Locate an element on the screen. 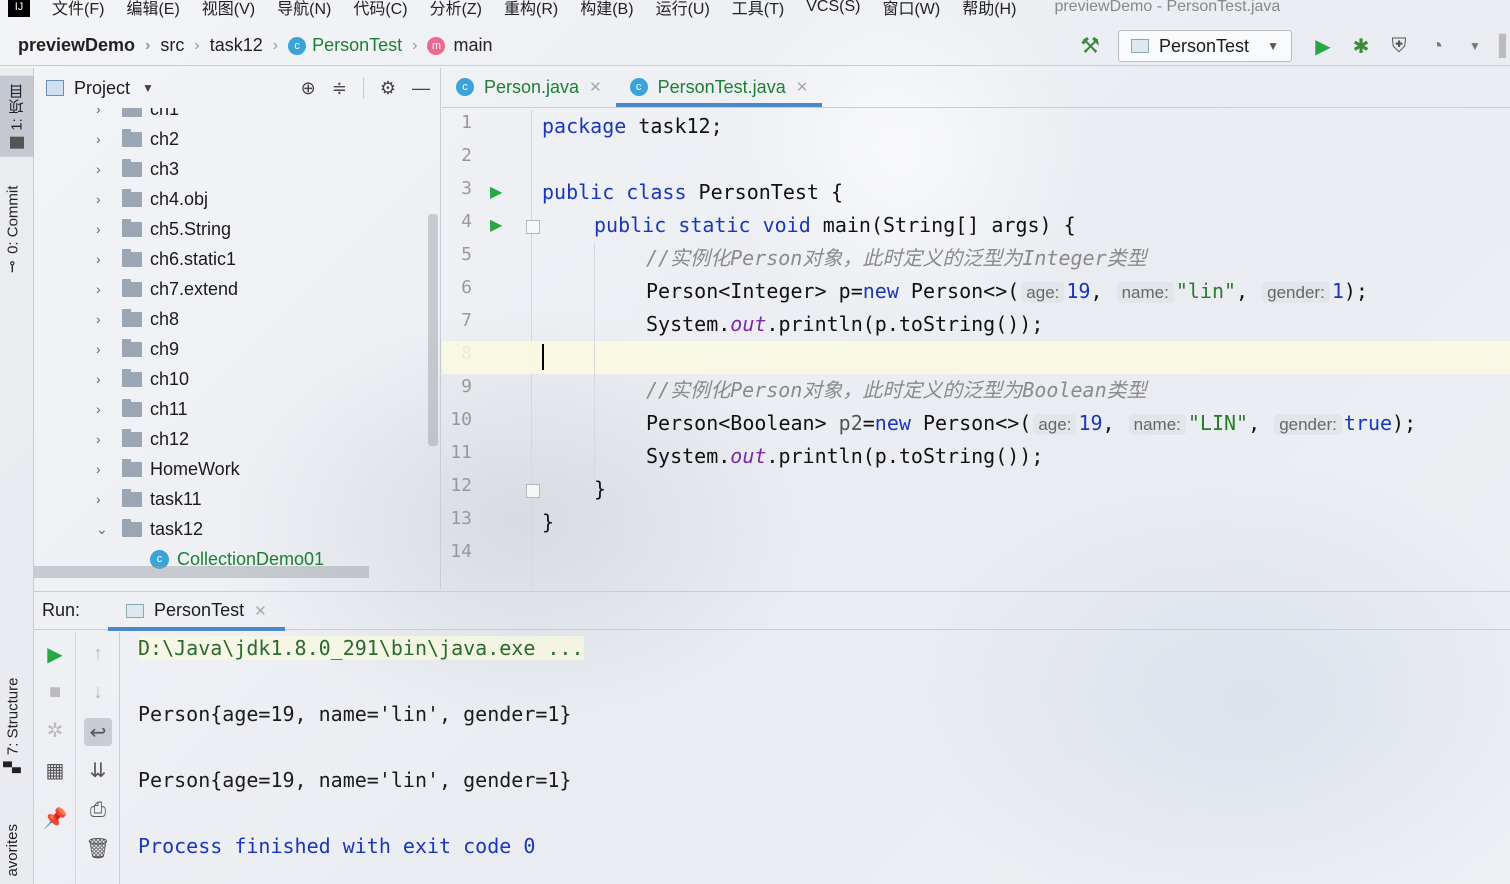 This screenshot has width=1510, height=884. menu-file: 文件(F) is located at coordinates (78, 9).